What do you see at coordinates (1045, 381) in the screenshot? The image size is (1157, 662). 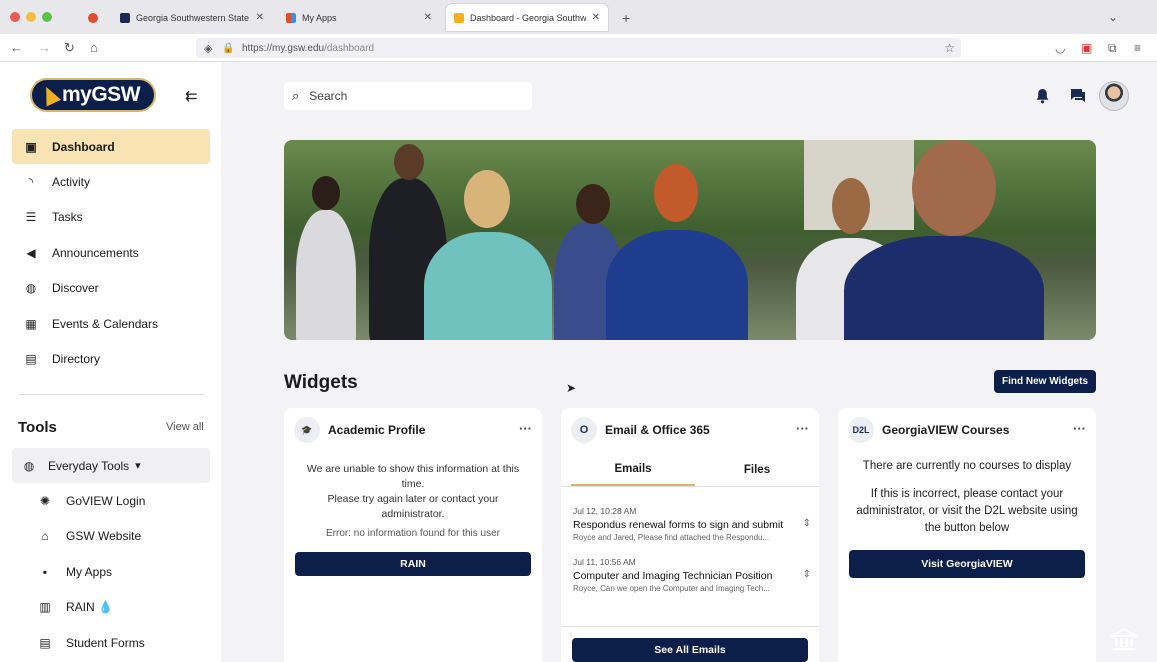 I see `find-new-widgets-button: Find New Widgets` at bounding box center [1045, 381].